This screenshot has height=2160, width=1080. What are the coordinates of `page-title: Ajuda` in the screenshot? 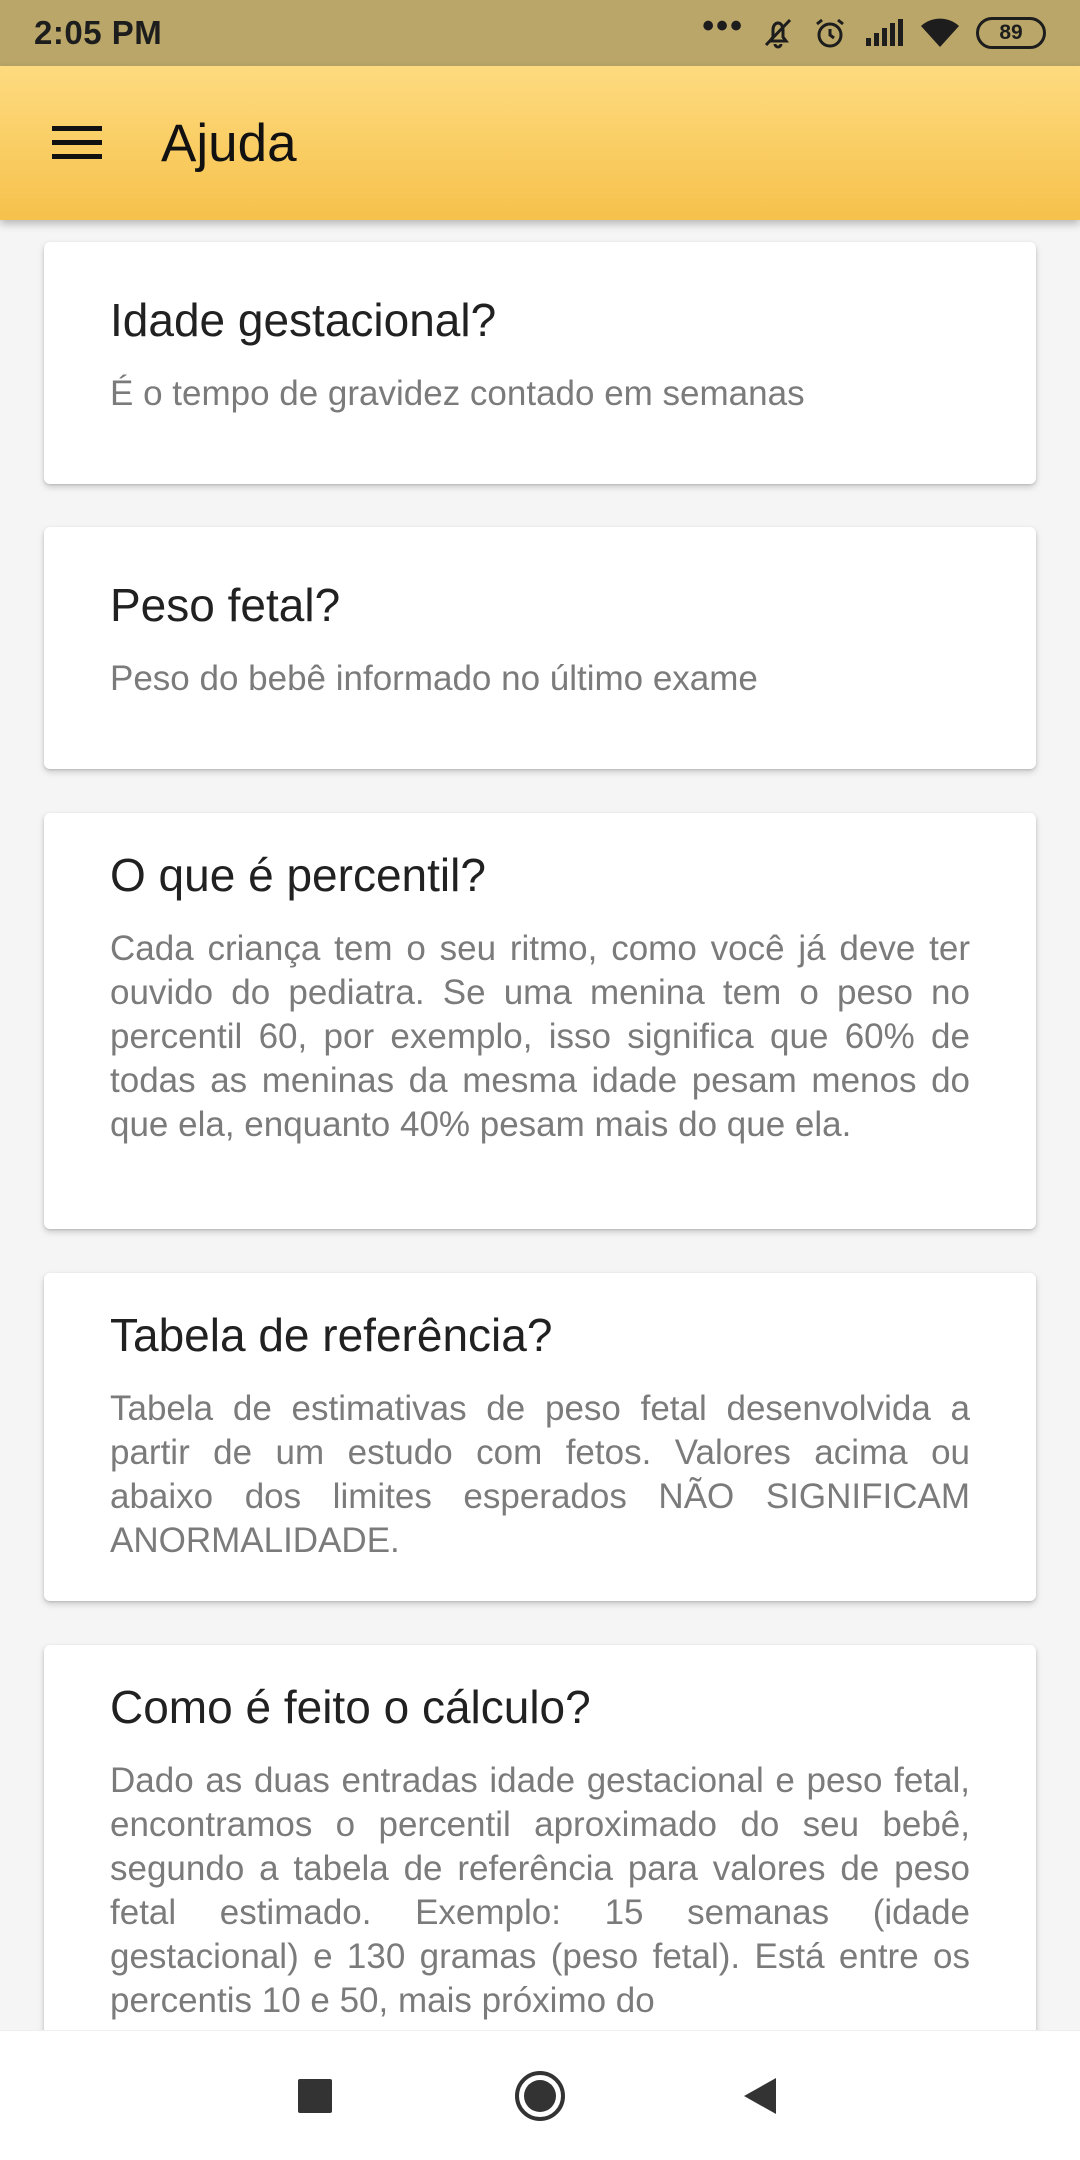 It's located at (229, 143).